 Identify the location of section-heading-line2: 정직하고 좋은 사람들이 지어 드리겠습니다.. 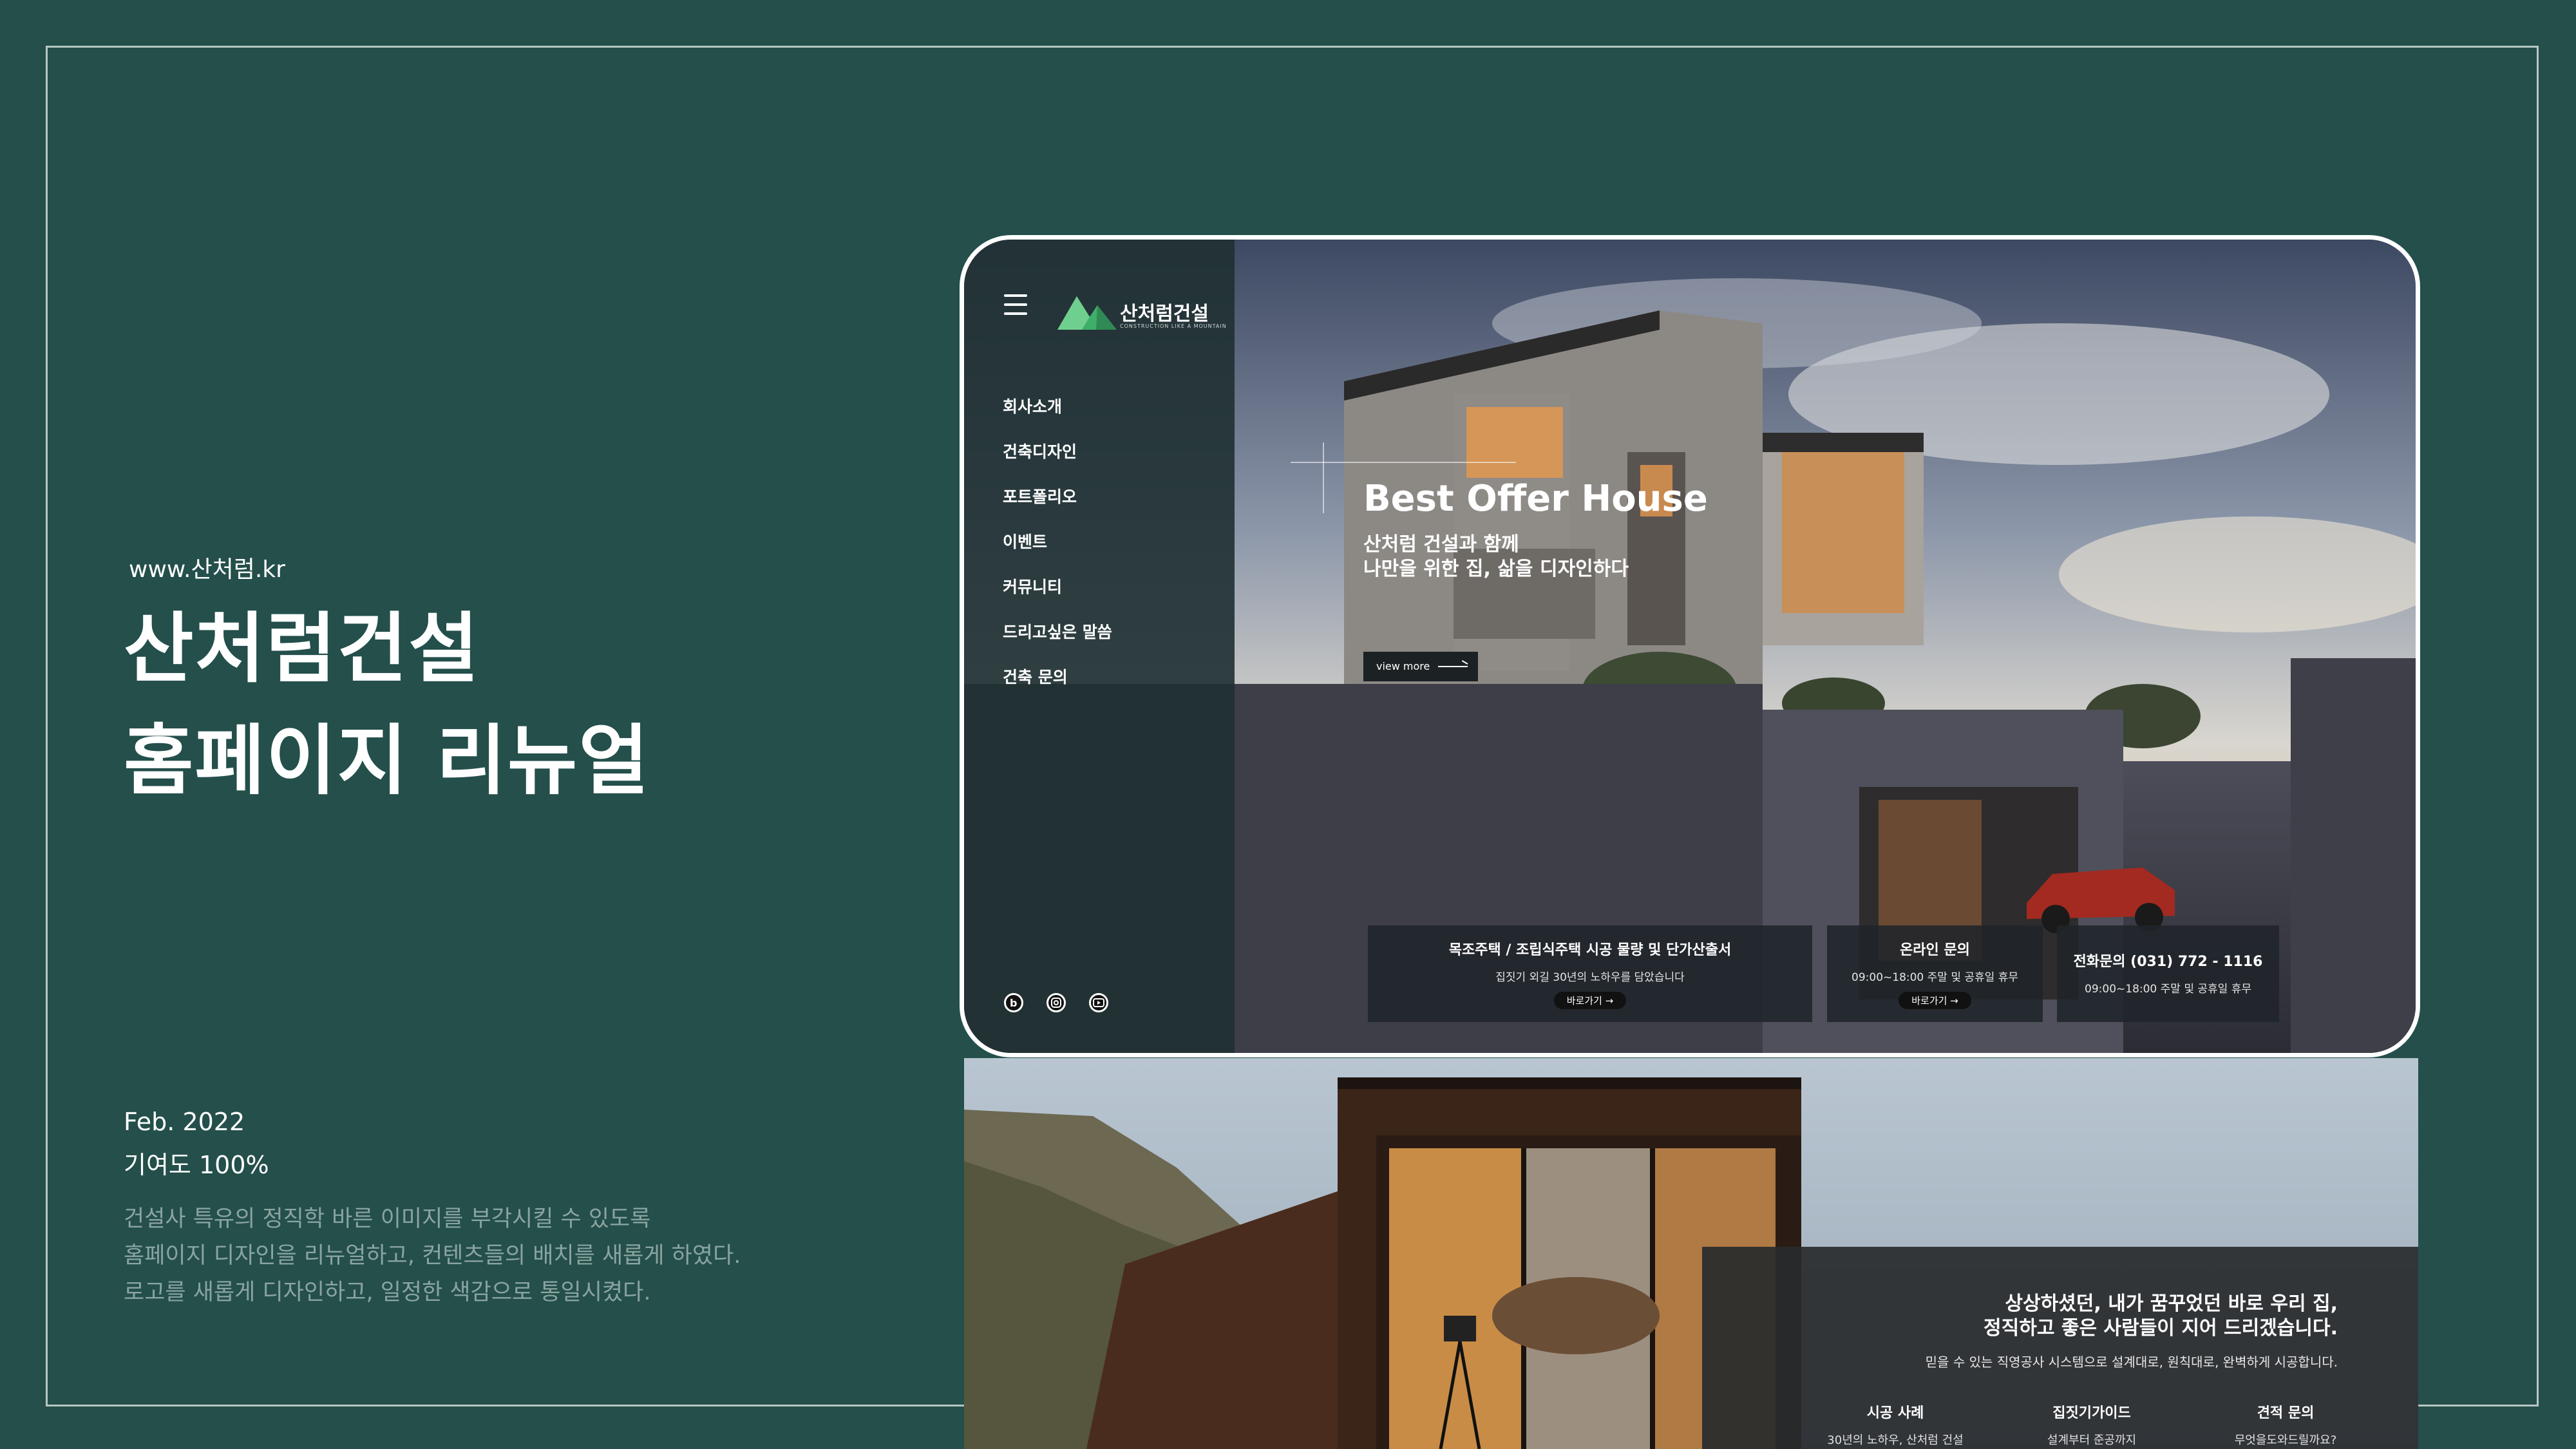
(2161, 1329).